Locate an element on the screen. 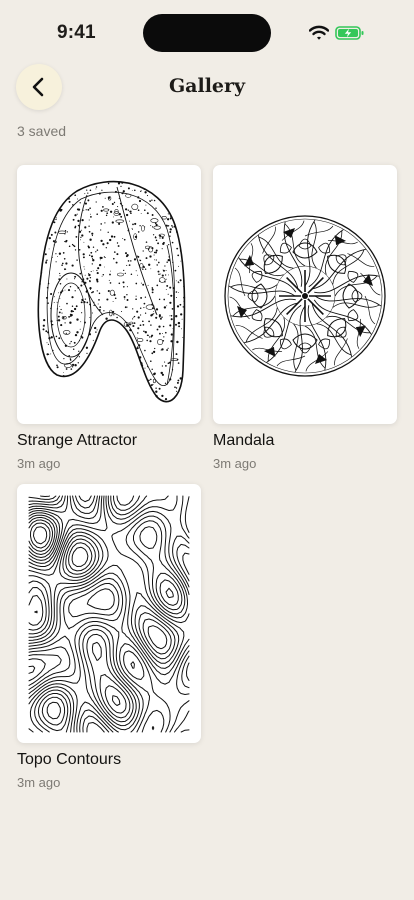 This screenshot has width=414, height=900. strange-attractor-image is located at coordinates (111, 291).